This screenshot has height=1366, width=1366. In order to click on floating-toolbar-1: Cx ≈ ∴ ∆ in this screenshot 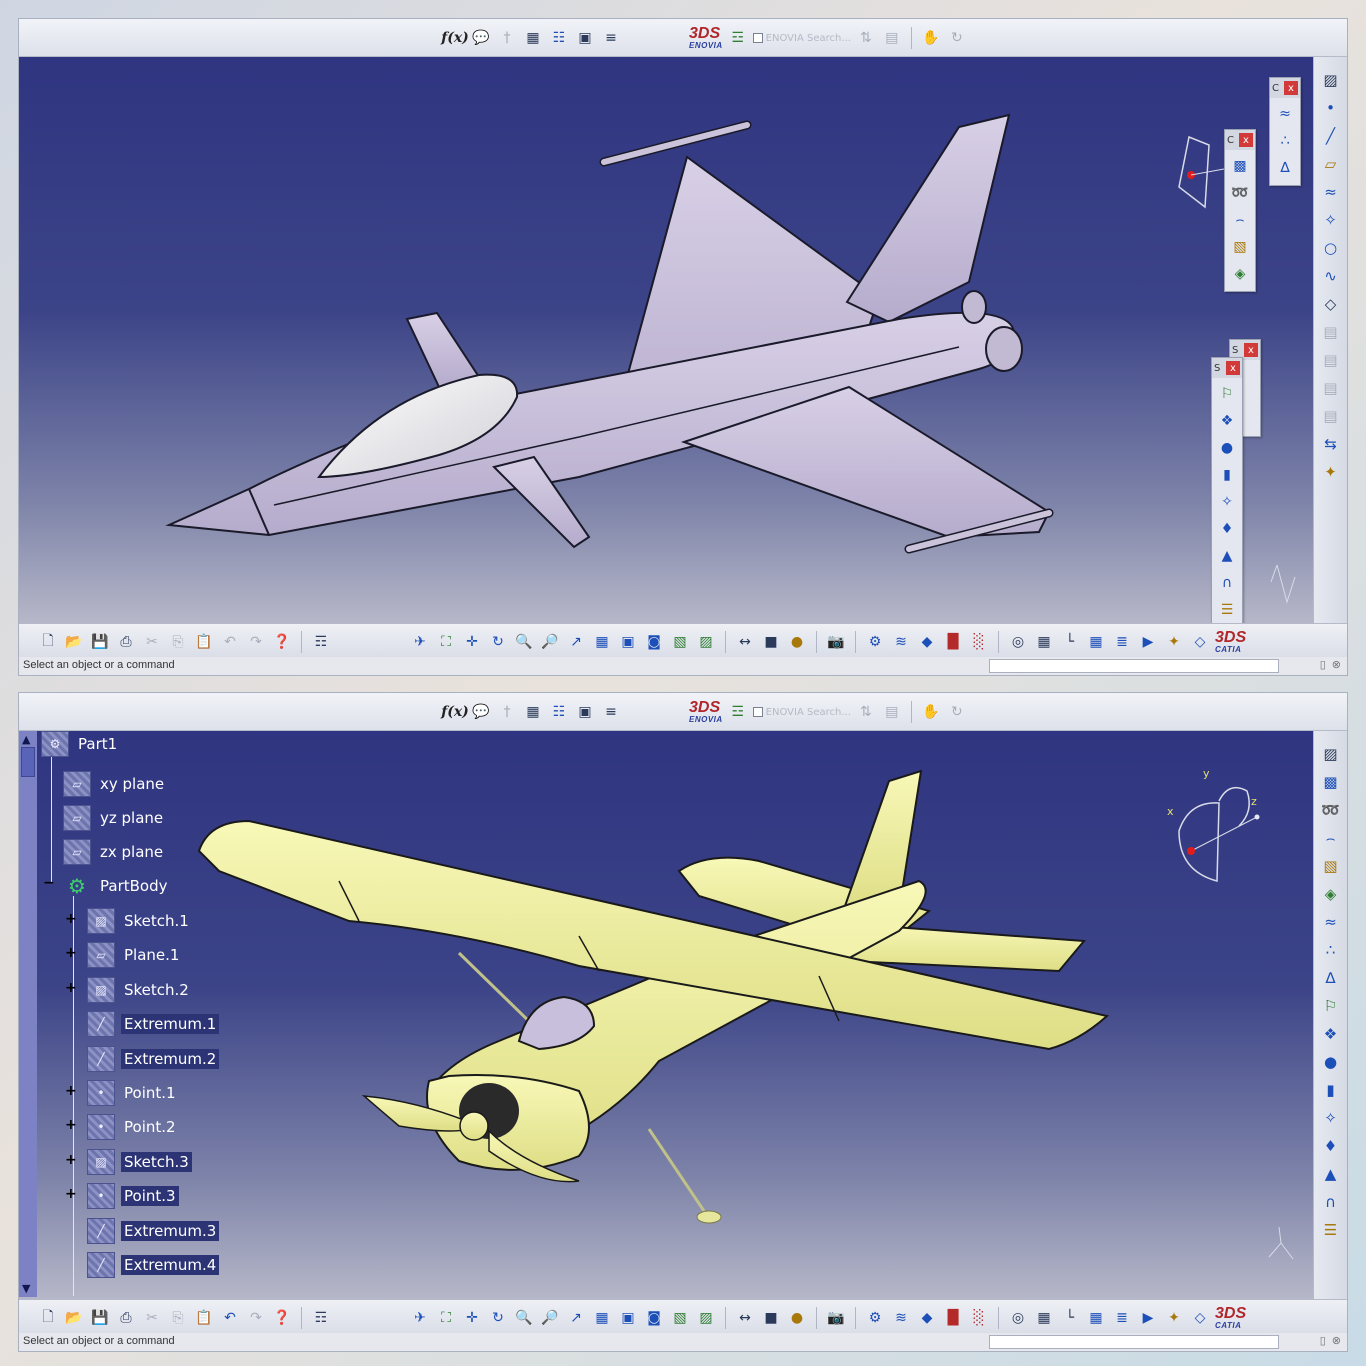, I will do `click(1285, 131)`.